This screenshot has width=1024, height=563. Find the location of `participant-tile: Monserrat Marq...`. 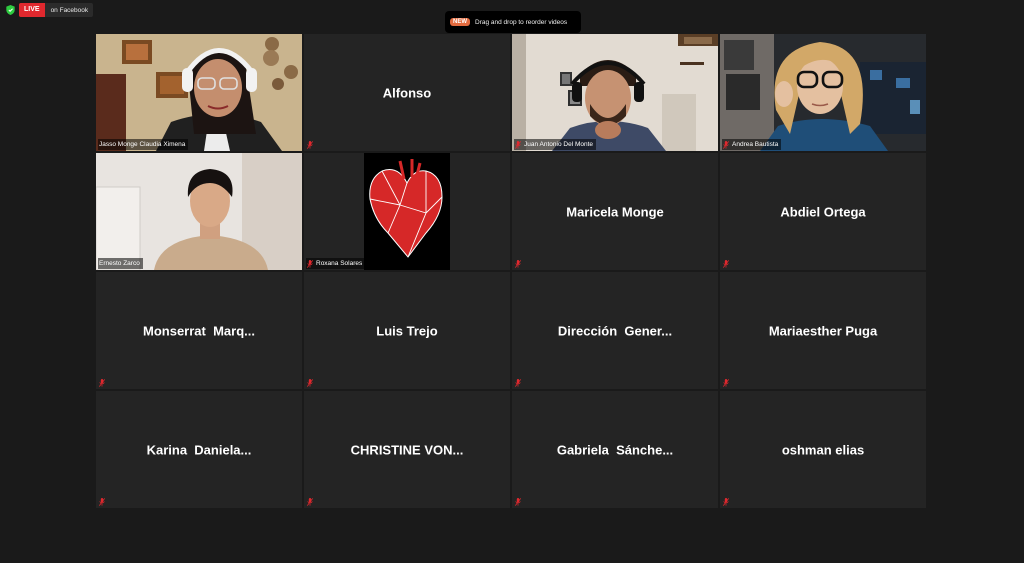

participant-tile: Monserrat Marq... is located at coordinates (199, 330).